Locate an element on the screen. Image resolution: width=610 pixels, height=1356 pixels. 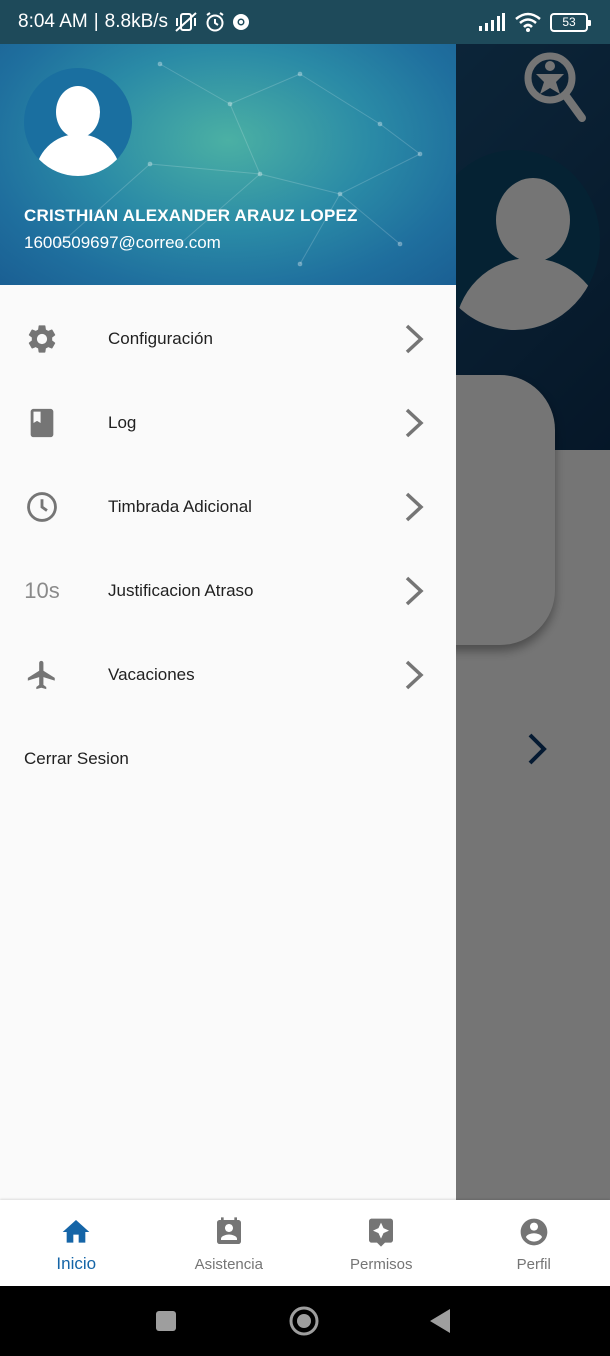
signal-icon is located at coordinates (492, 22).